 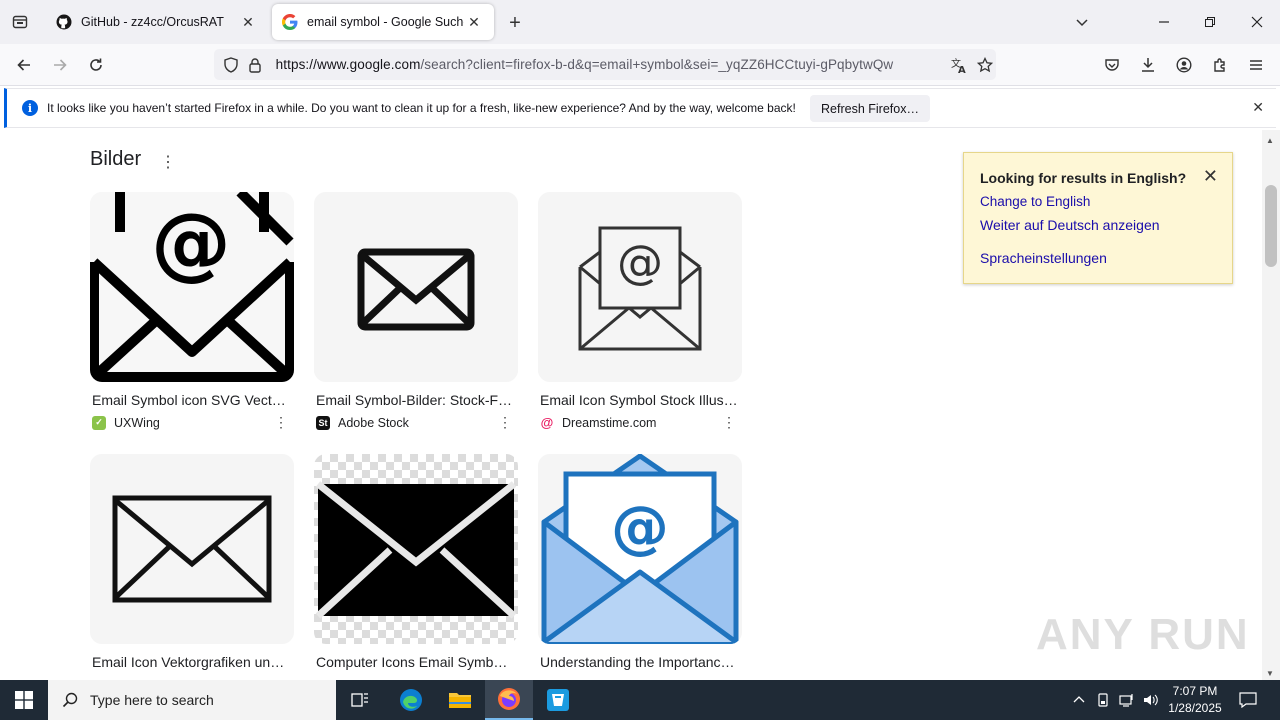 I want to click on volume-icon, so click(x=1151, y=700).